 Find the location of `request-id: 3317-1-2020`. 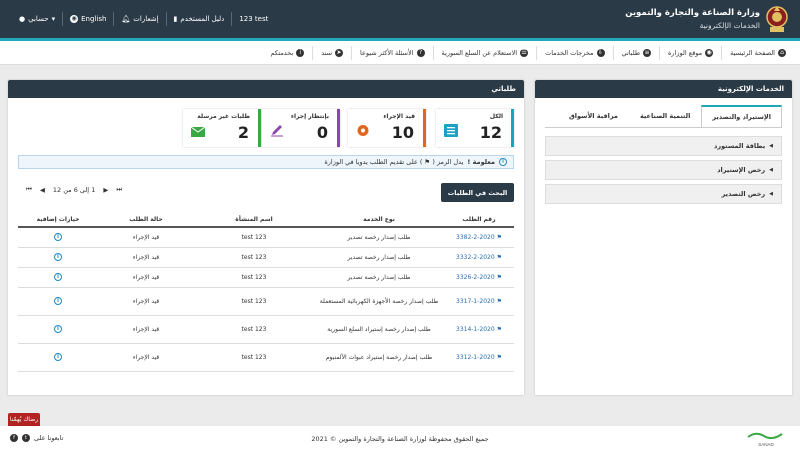

request-id: 3317-1-2020 is located at coordinates (475, 301).